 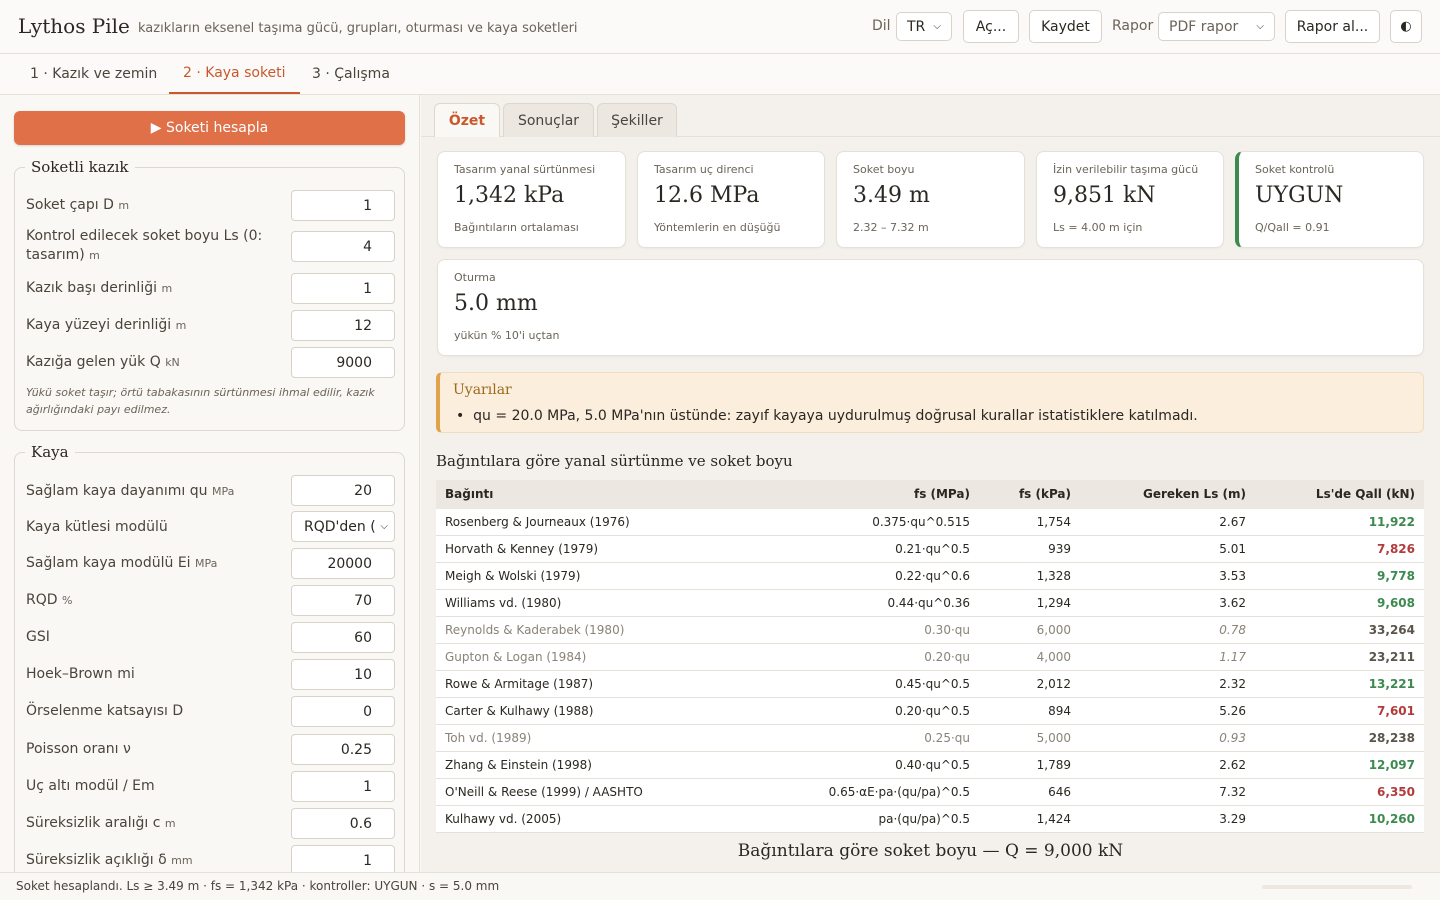 I want to click on step-tab-pile-soil: 1 · Kazık ve zemin, so click(x=93, y=74).